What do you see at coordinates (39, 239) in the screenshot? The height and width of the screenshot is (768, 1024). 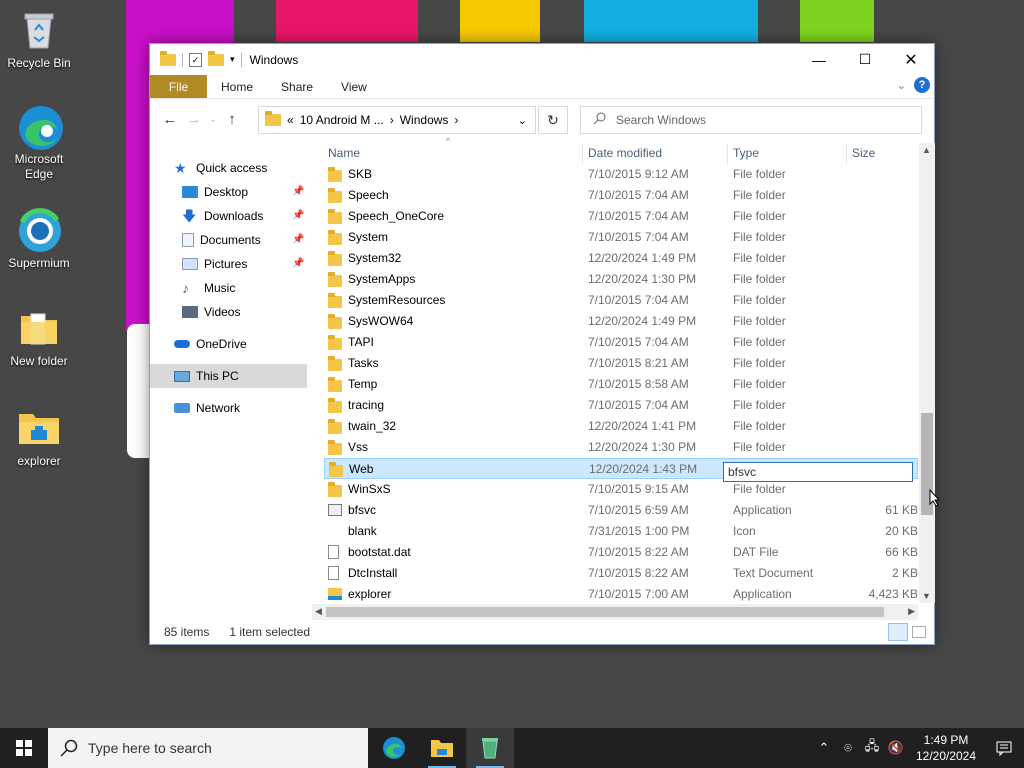 I see `desktop-icon-supermium: Supermium` at bounding box center [39, 239].